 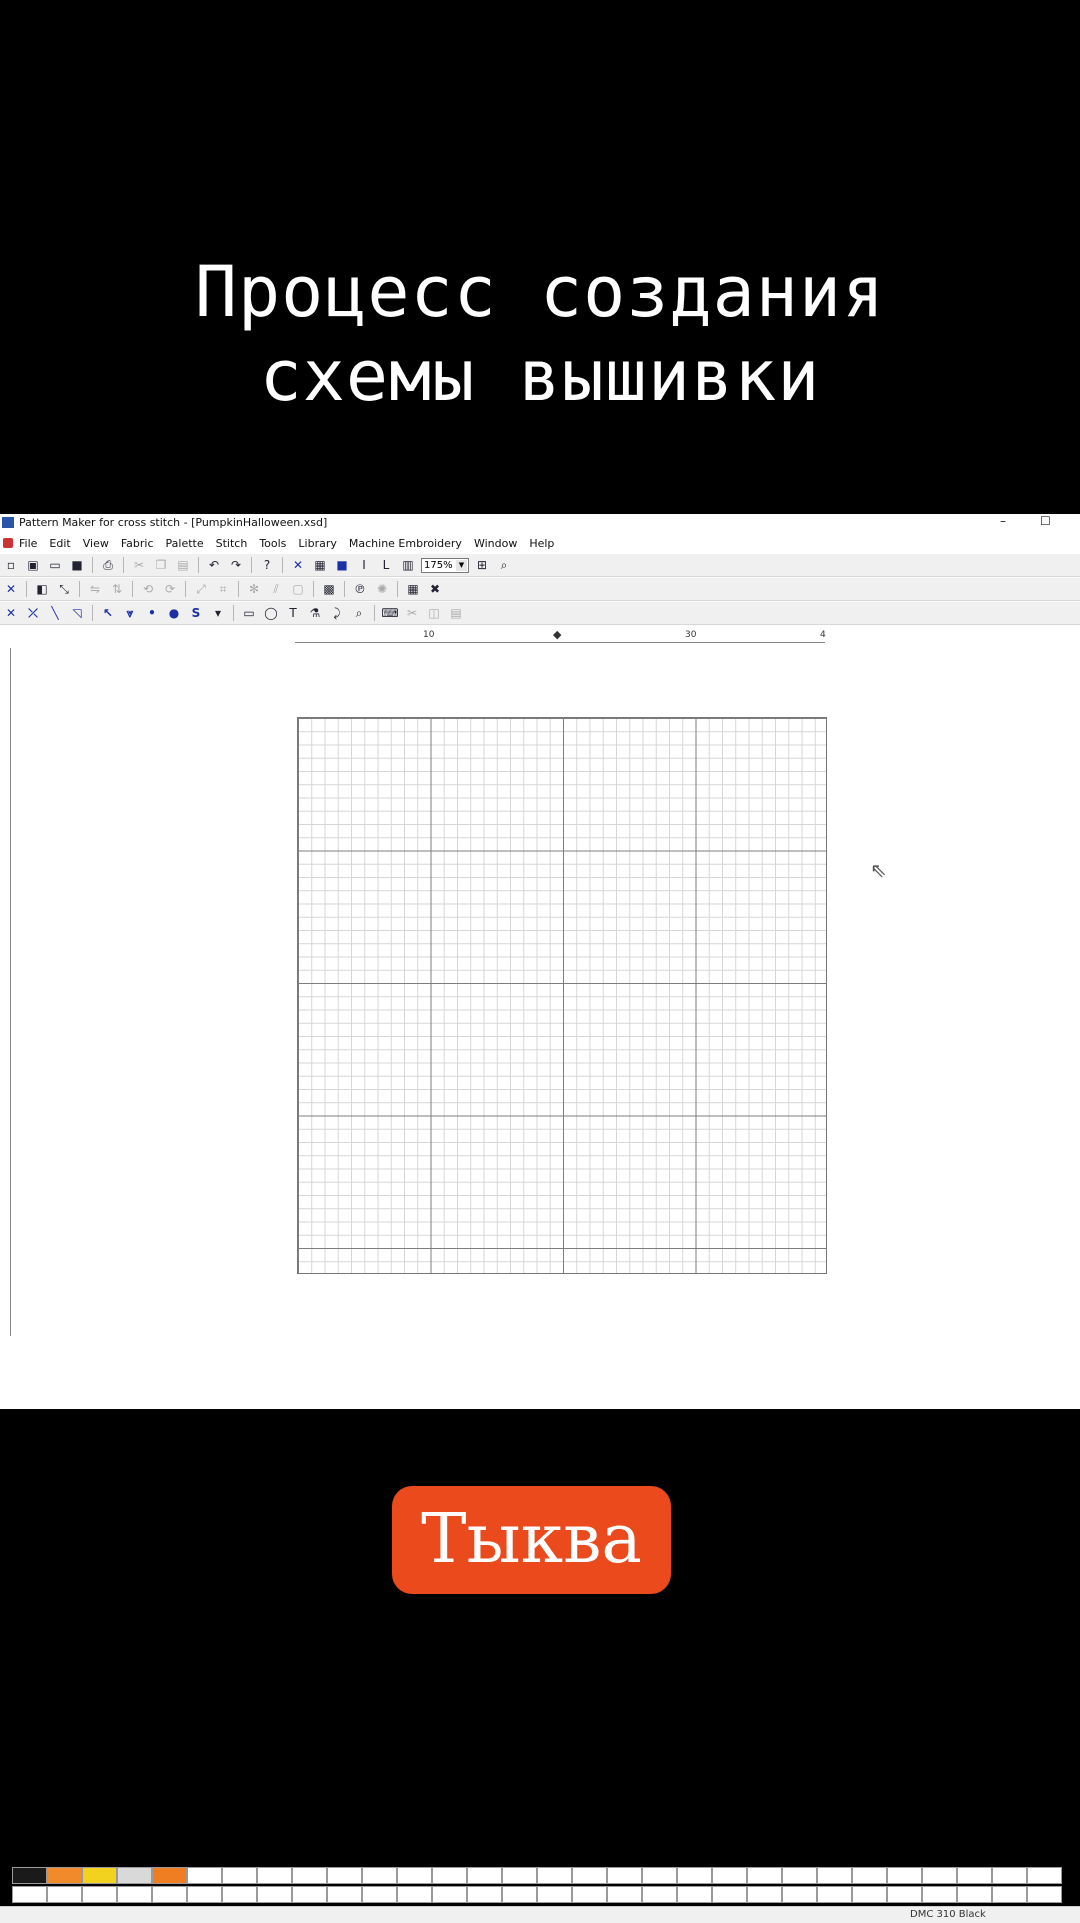 What do you see at coordinates (64, 589) in the screenshot?
I see `select-icon: ⤡` at bounding box center [64, 589].